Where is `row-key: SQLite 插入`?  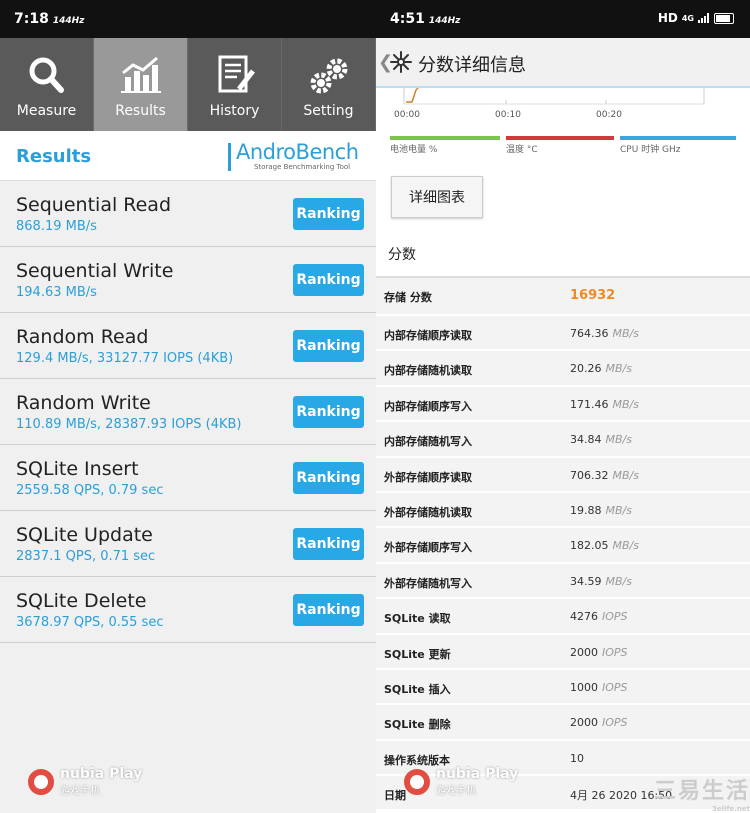 row-key: SQLite 插入 is located at coordinates (417, 689).